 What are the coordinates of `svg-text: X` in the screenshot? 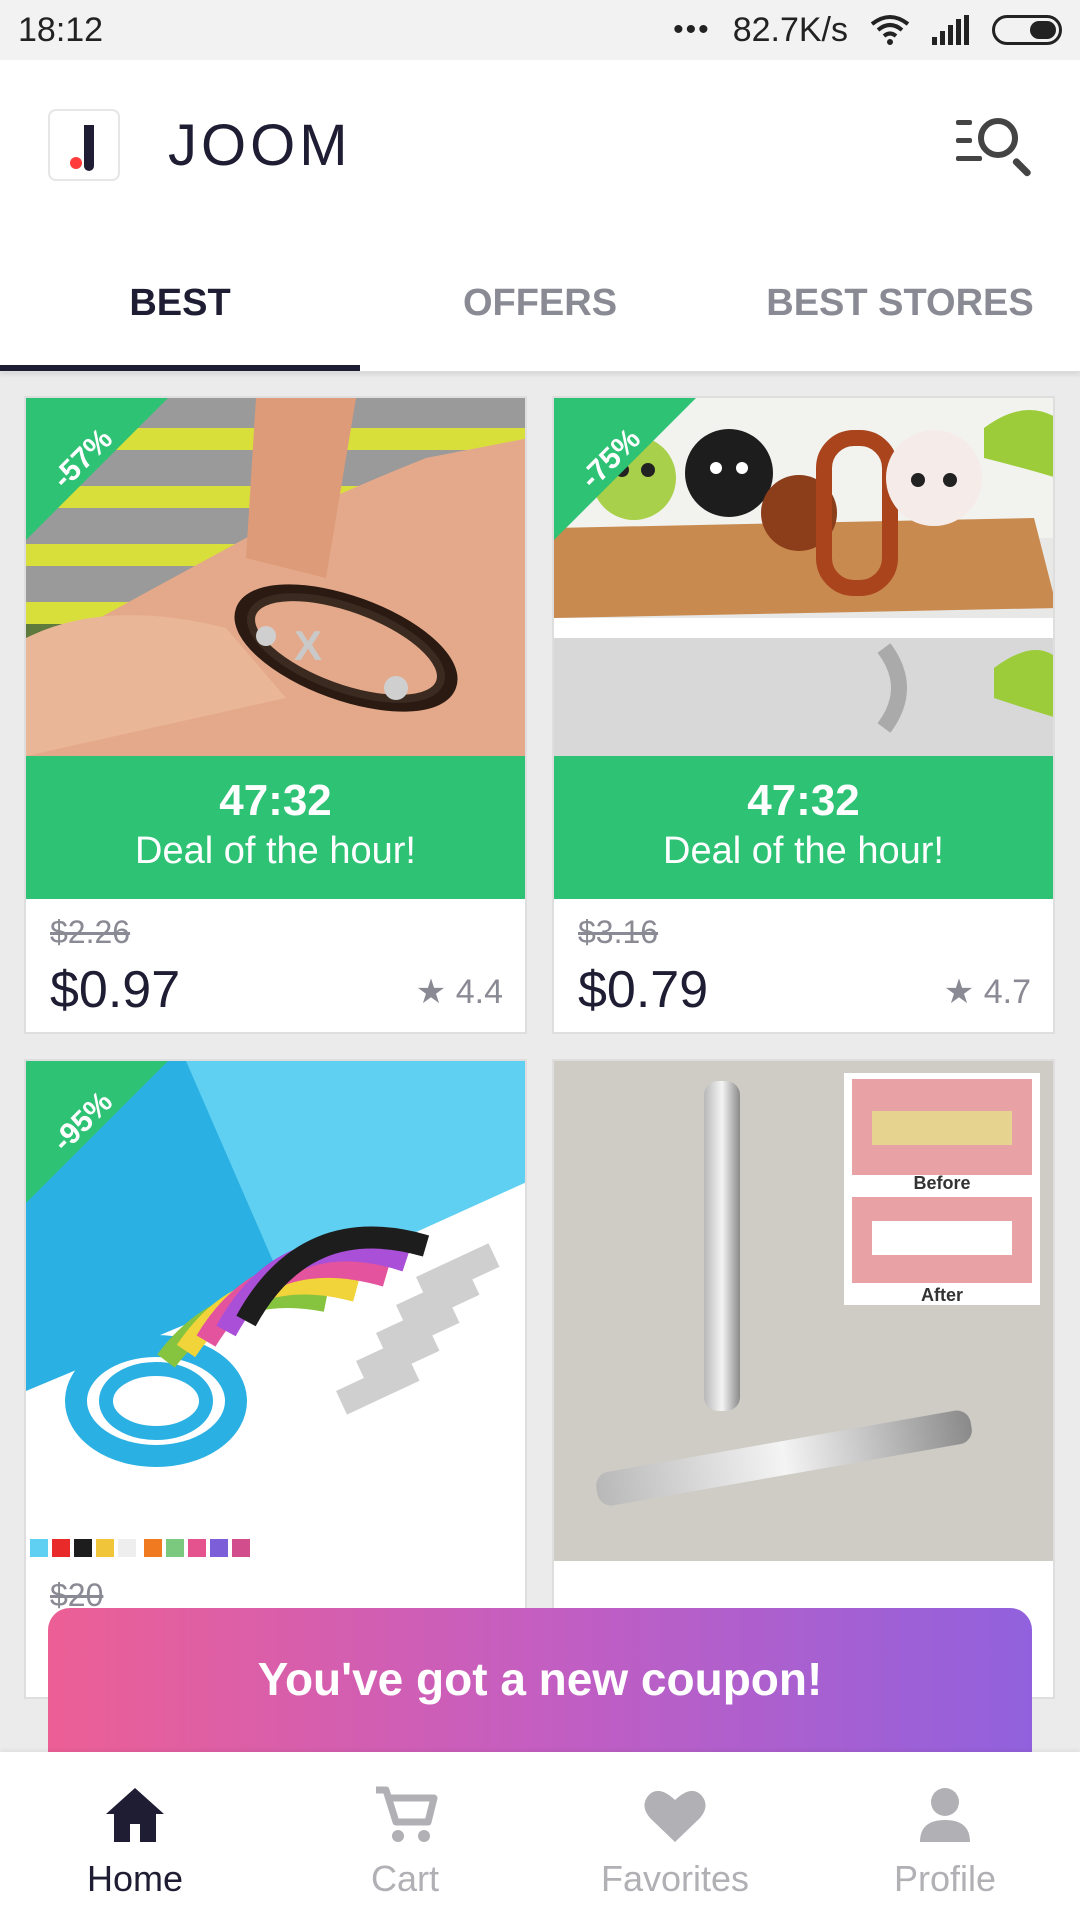 It's located at (308, 645).